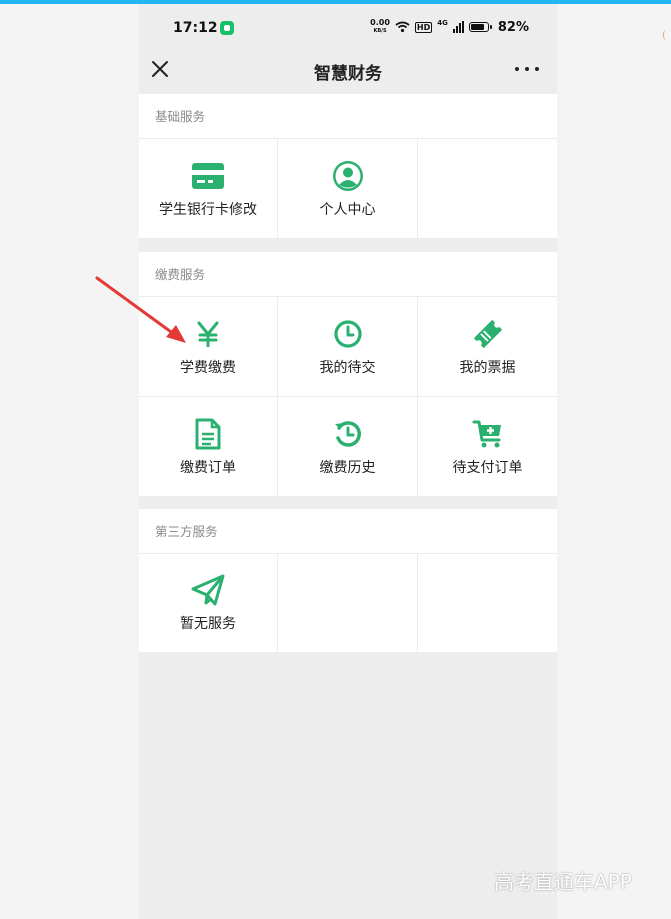 Image resolution: width=671 pixels, height=919 pixels. Describe the element at coordinates (380, 22) in the screenshot. I see `network-speed-value: 0.00` at that location.